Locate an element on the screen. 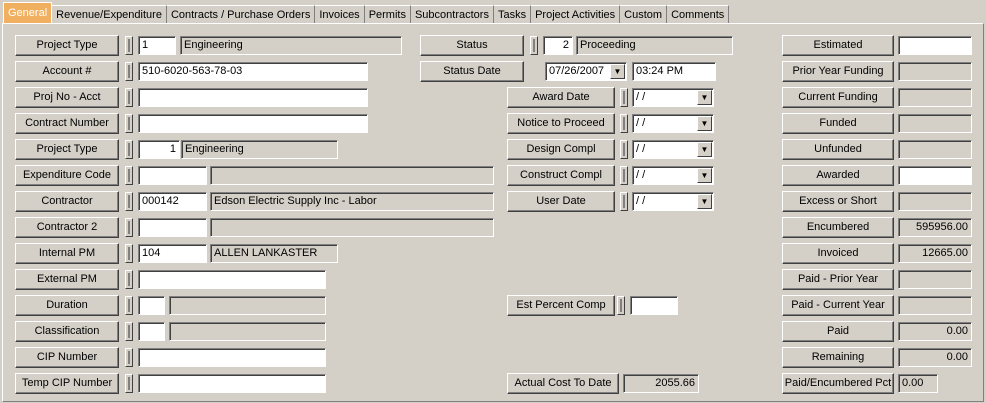 The width and height of the screenshot is (986, 403). expenditure-code-grip is located at coordinates (129, 175).